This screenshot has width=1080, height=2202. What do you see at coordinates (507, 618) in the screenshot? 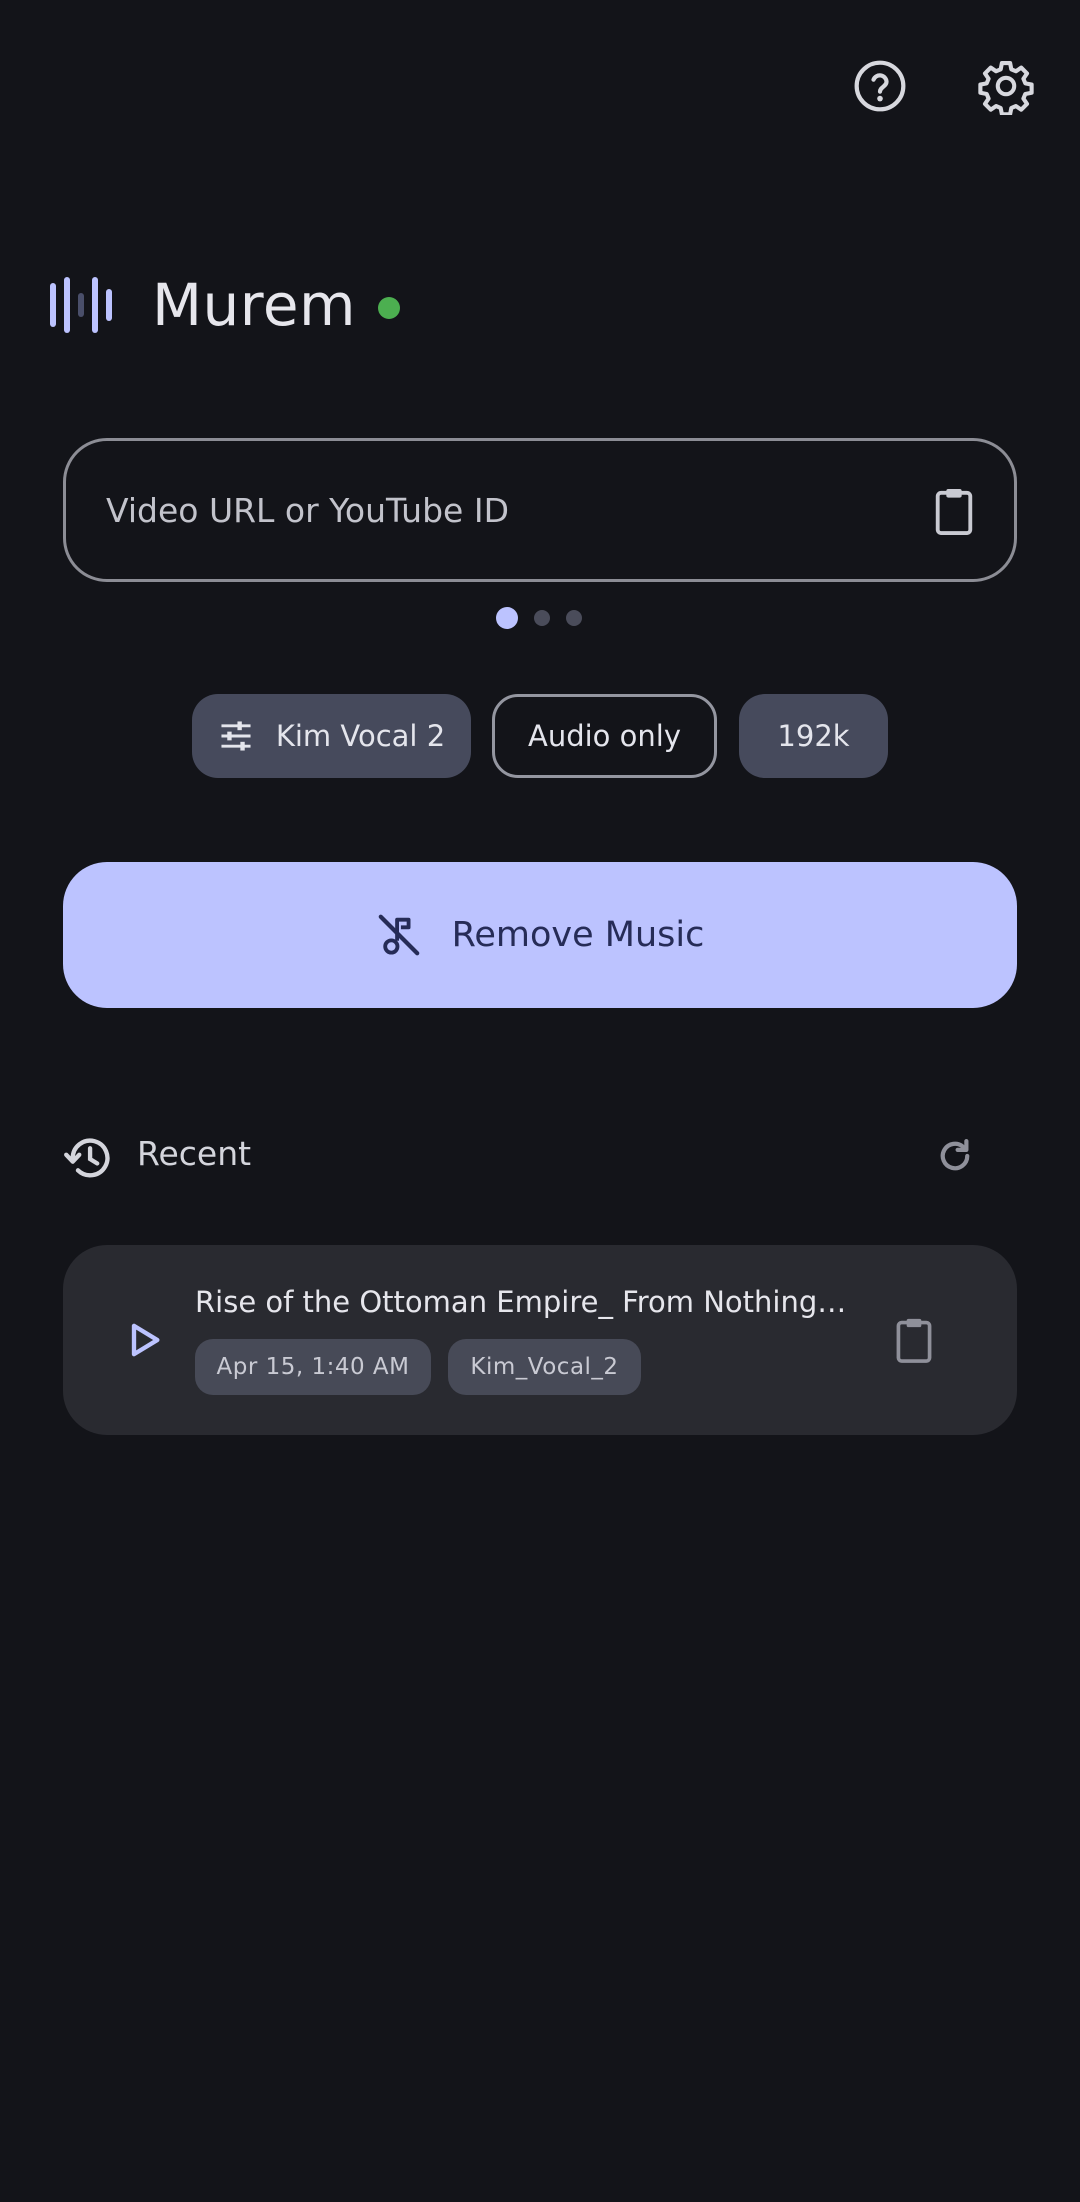
I see `page-dot-active` at bounding box center [507, 618].